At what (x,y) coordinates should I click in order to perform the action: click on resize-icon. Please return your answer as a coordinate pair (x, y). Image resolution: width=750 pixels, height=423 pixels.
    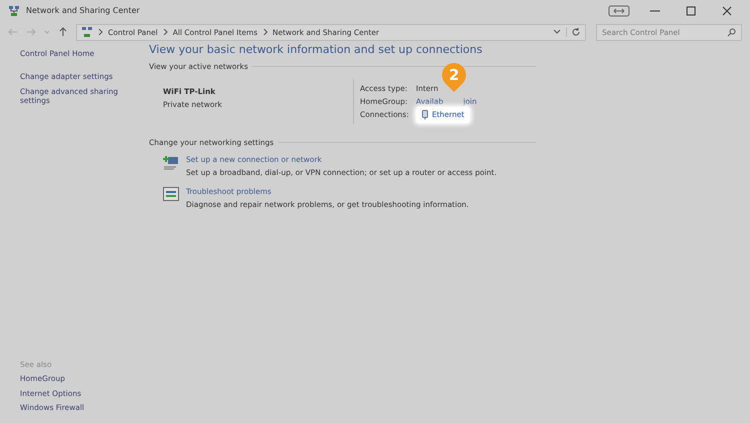
    Looking at the image, I should click on (619, 10).